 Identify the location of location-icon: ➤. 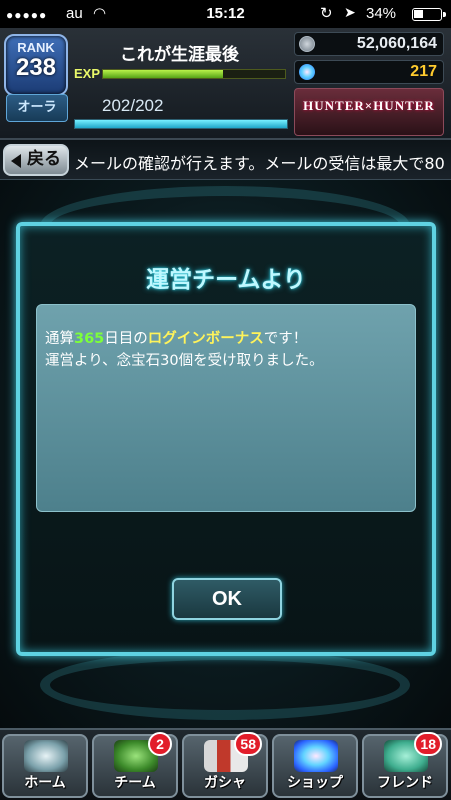
(350, 12).